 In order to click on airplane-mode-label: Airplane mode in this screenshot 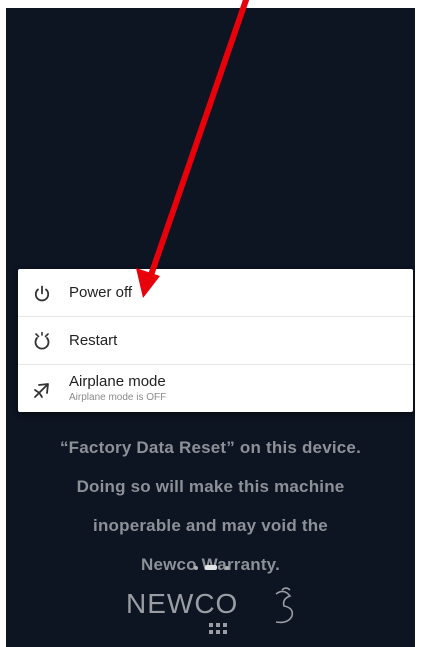, I will do `click(117, 381)`.